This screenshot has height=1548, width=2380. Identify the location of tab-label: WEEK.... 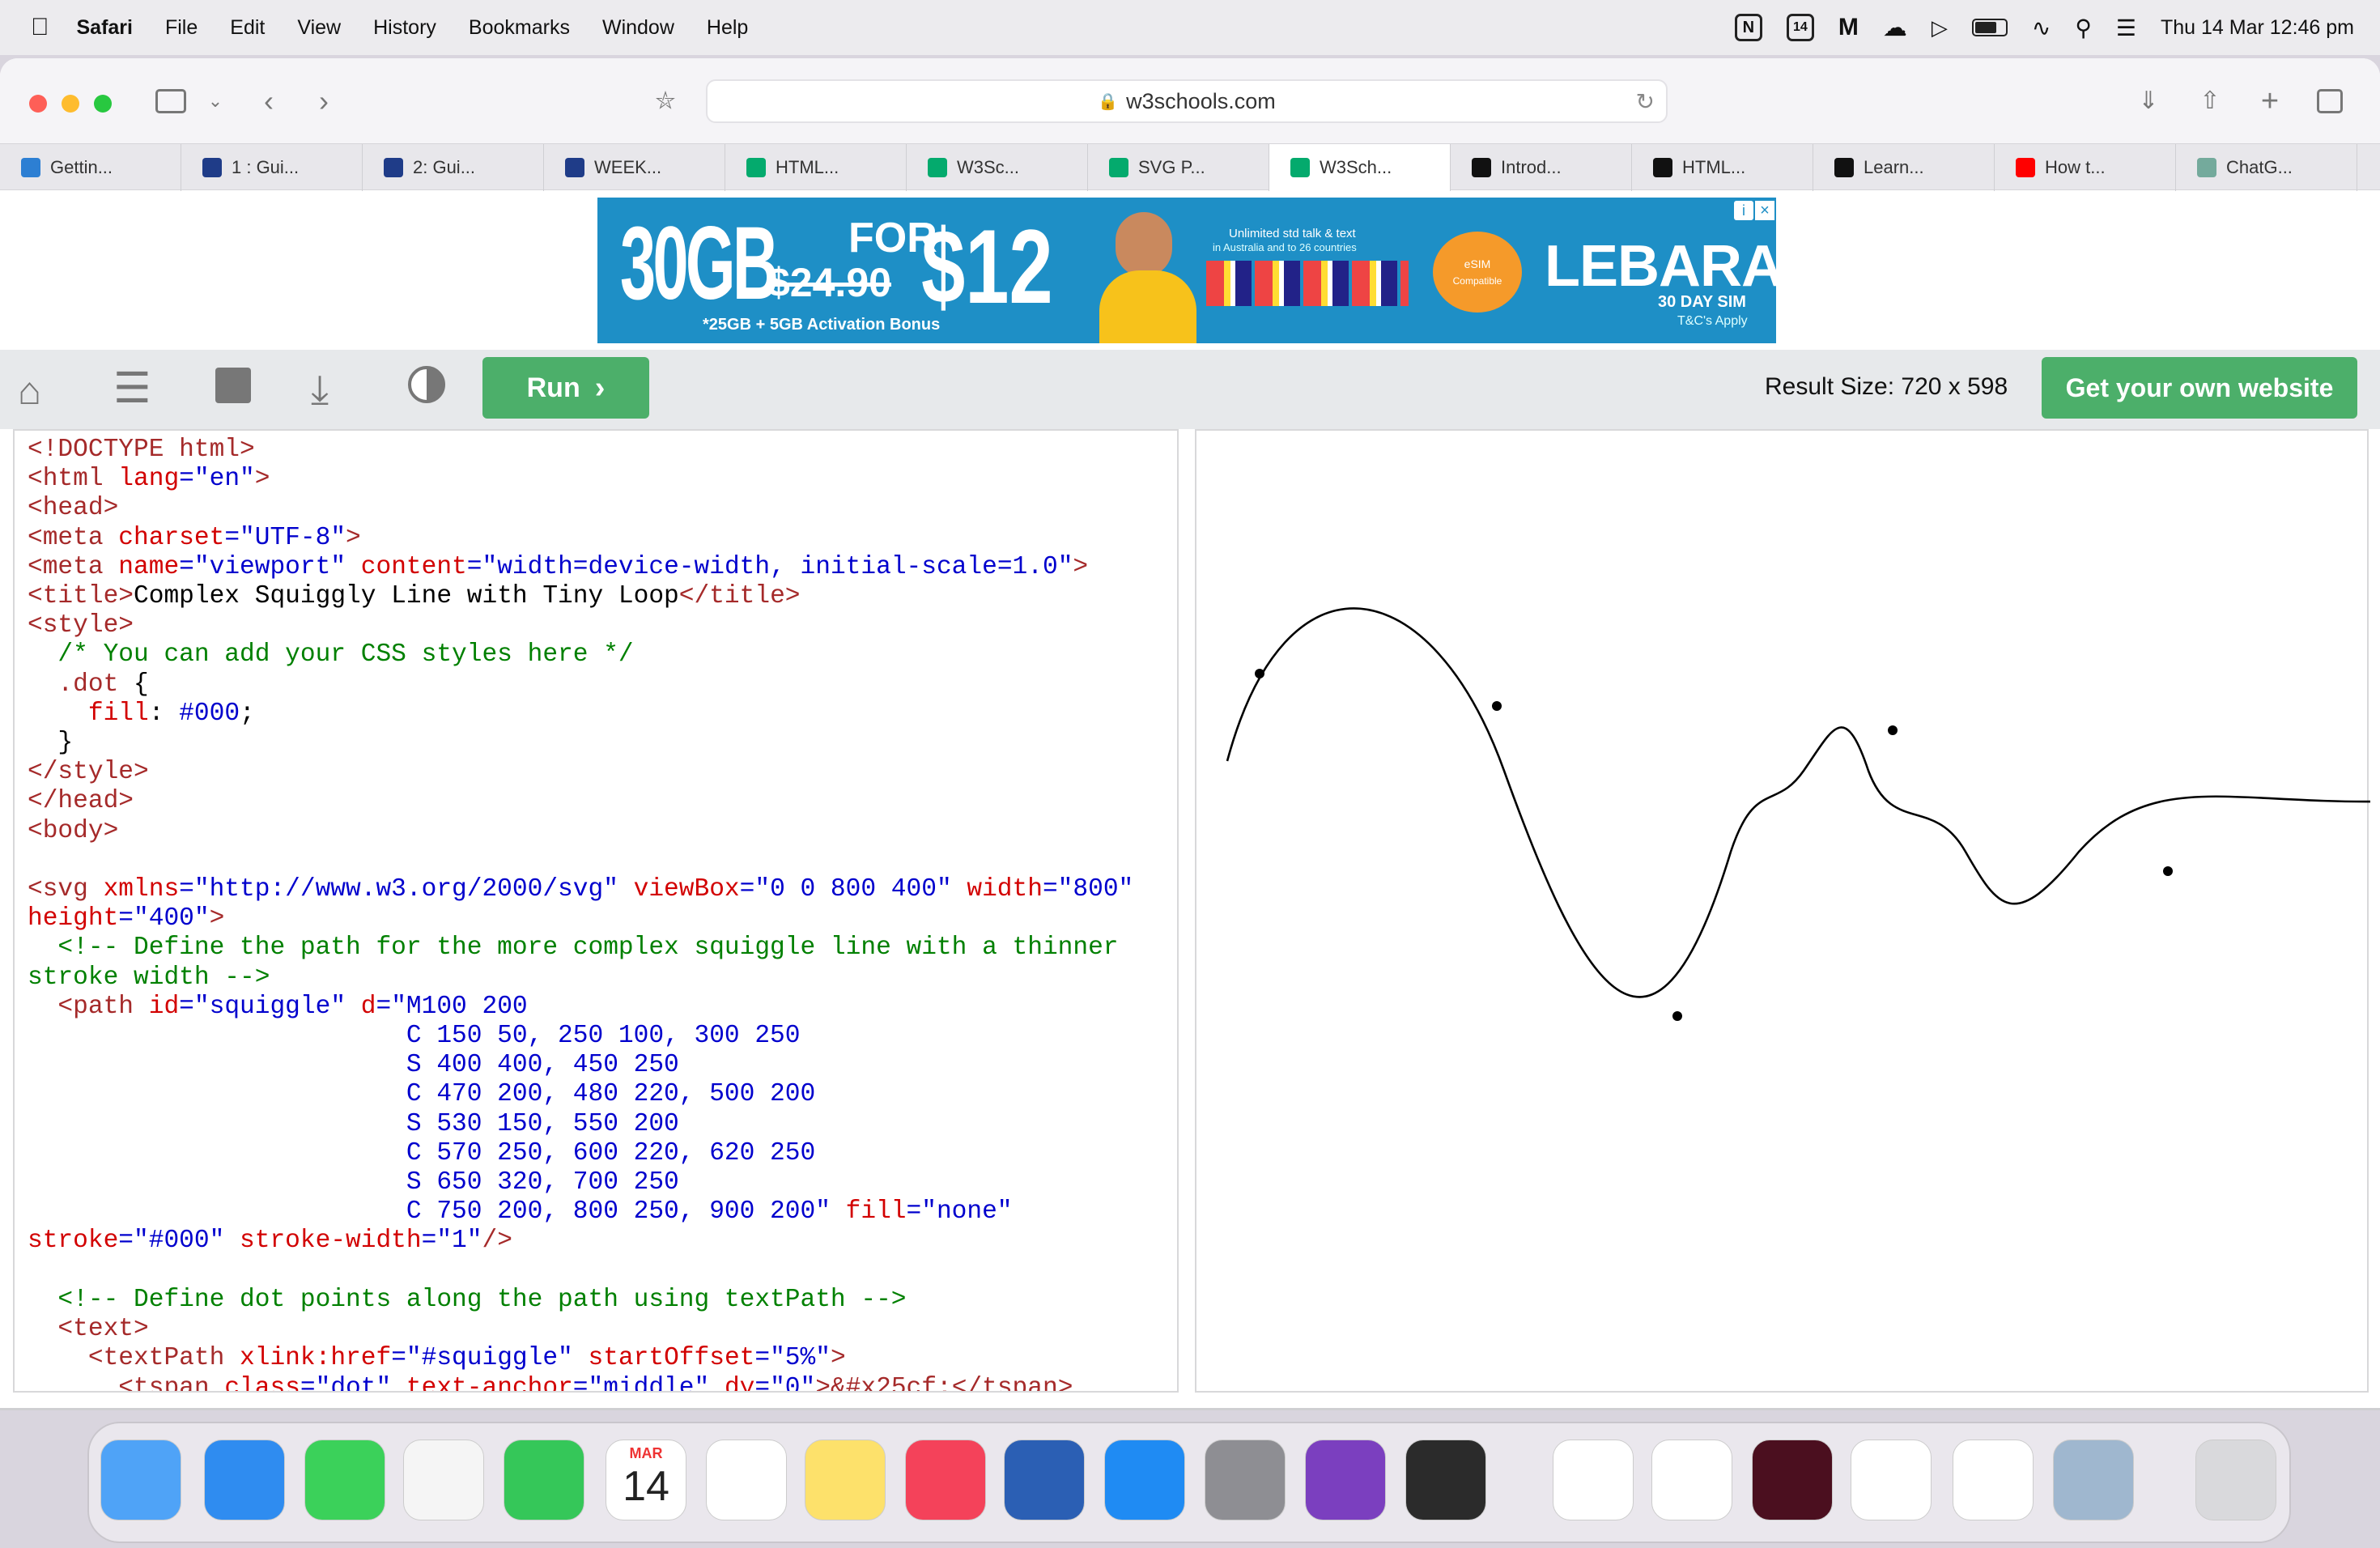
(628, 167).